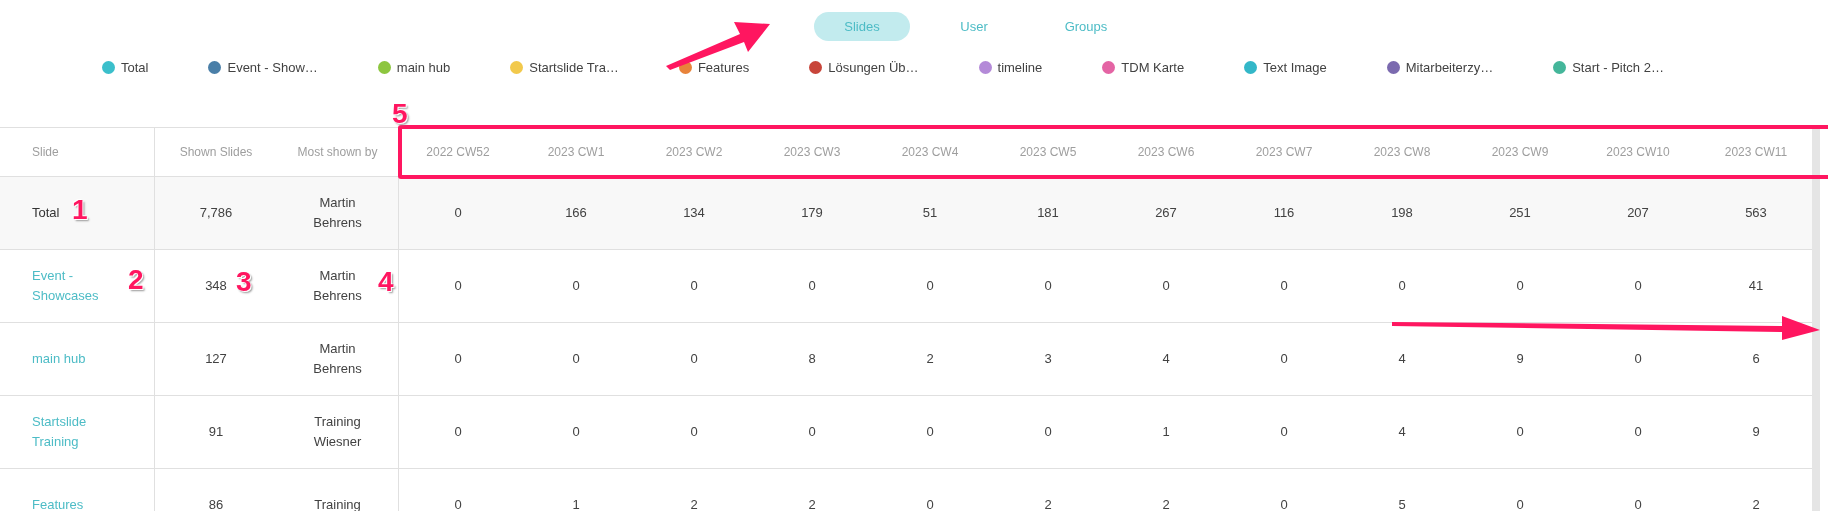  What do you see at coordinates (458, 151) in the screenshot?
I see `column-header: 2022 CW52` at bounding box center [458, 151].